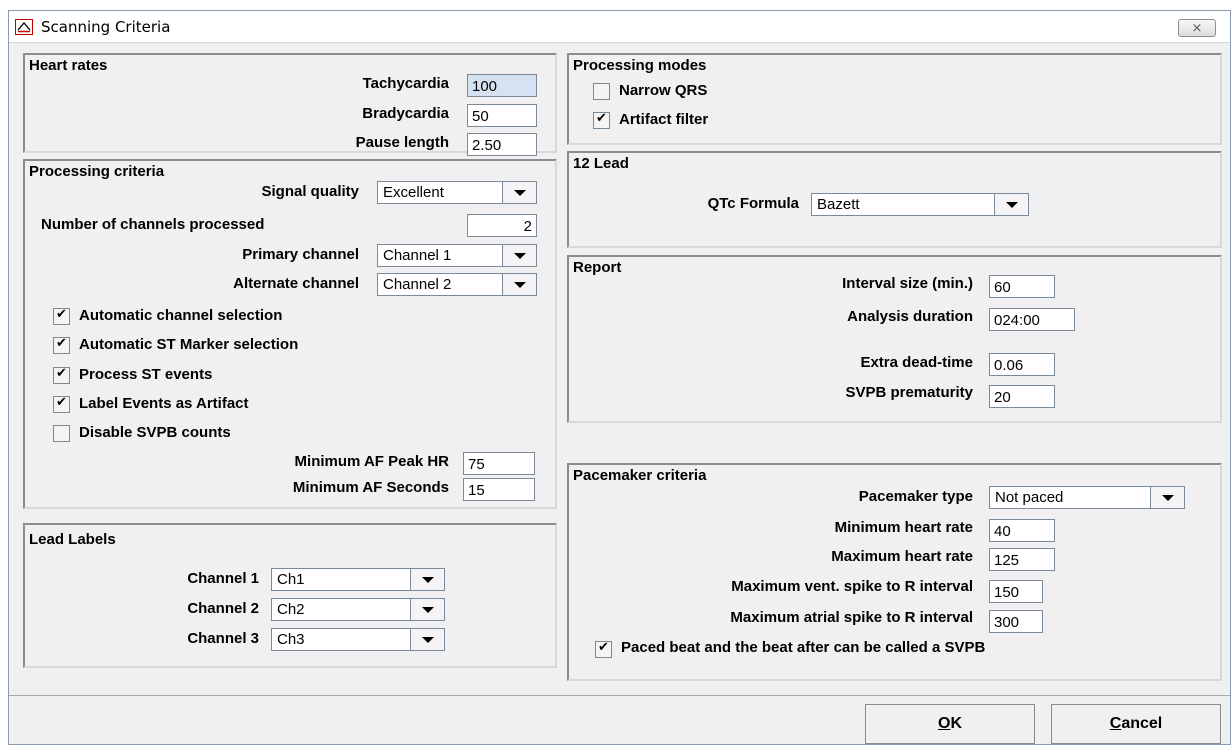 The image size is (1231, 746). I want to click on lead12-title: 12 Lead, so click(601, 163).